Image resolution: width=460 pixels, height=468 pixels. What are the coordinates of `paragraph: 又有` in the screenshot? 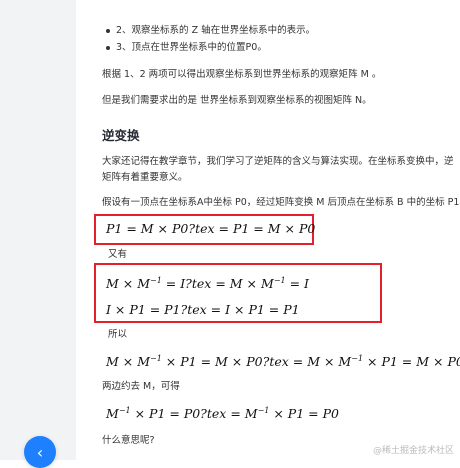 It's located at (118, 254).